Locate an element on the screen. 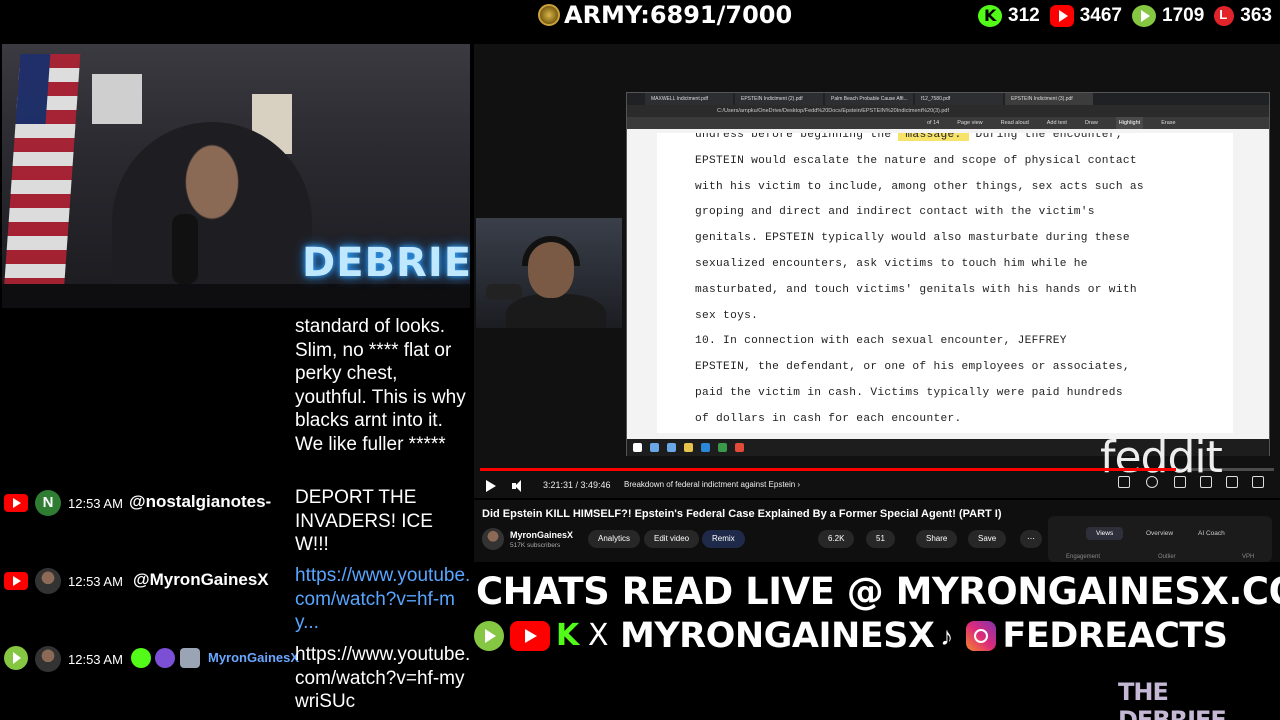  stat-local-value: 363 is located at coordinates (1256, 15).